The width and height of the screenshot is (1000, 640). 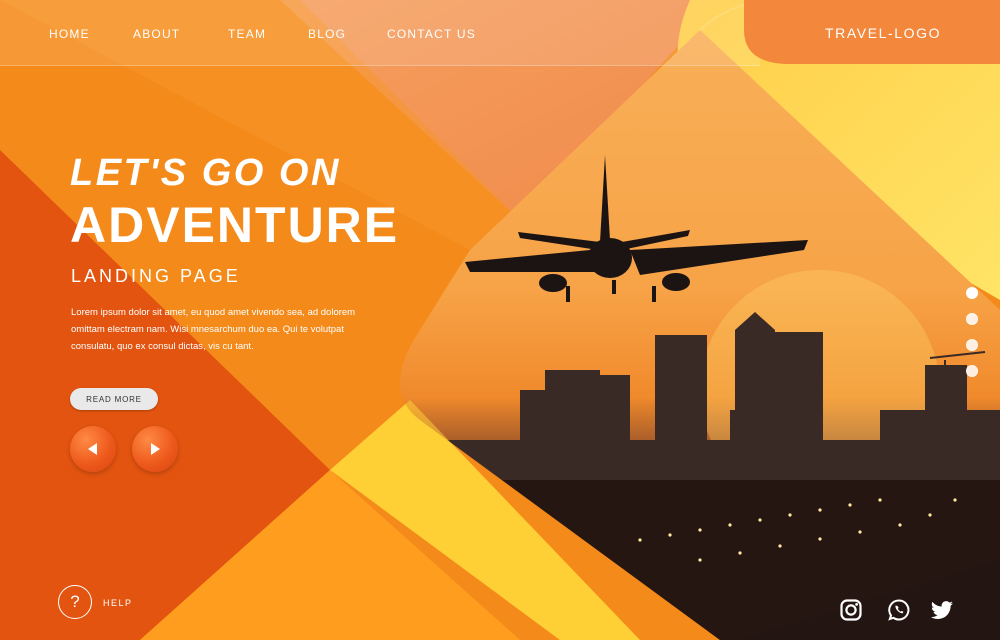 I want to click on hero-headline-line2: ADVENTURE, so click(x=235, y=225).